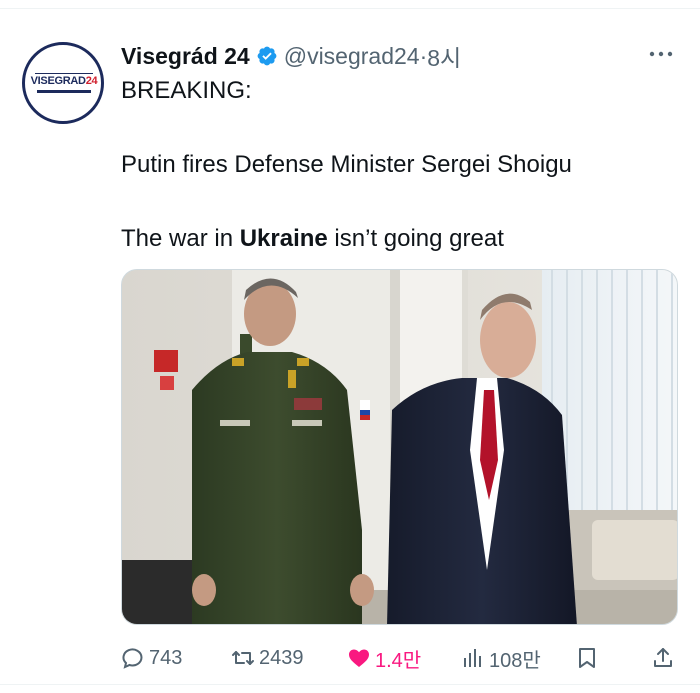  I want to click on tweet-text-line-3: The war in Ukraine isn’t going great, so click(401, 239).